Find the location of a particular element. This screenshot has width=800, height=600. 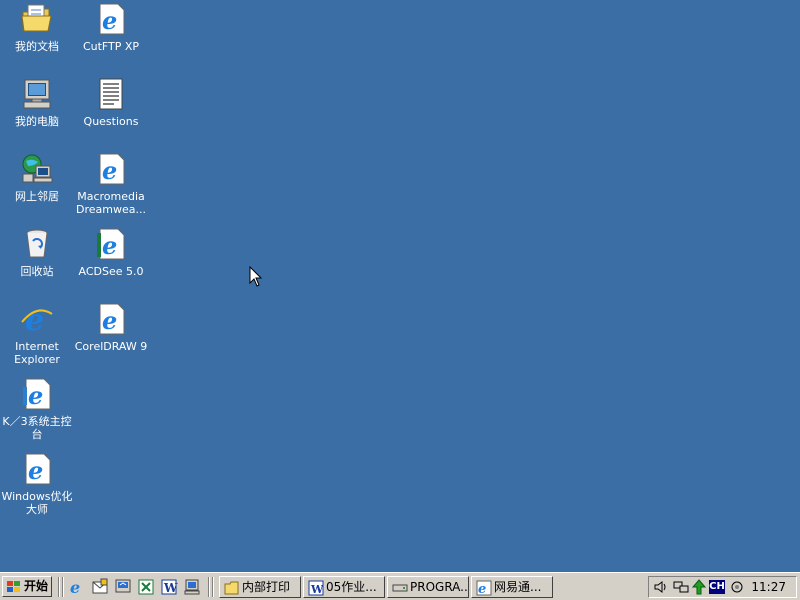

desktop-icon-internet-explorer: e Internet Explorer is located at coordinates (37, 334).